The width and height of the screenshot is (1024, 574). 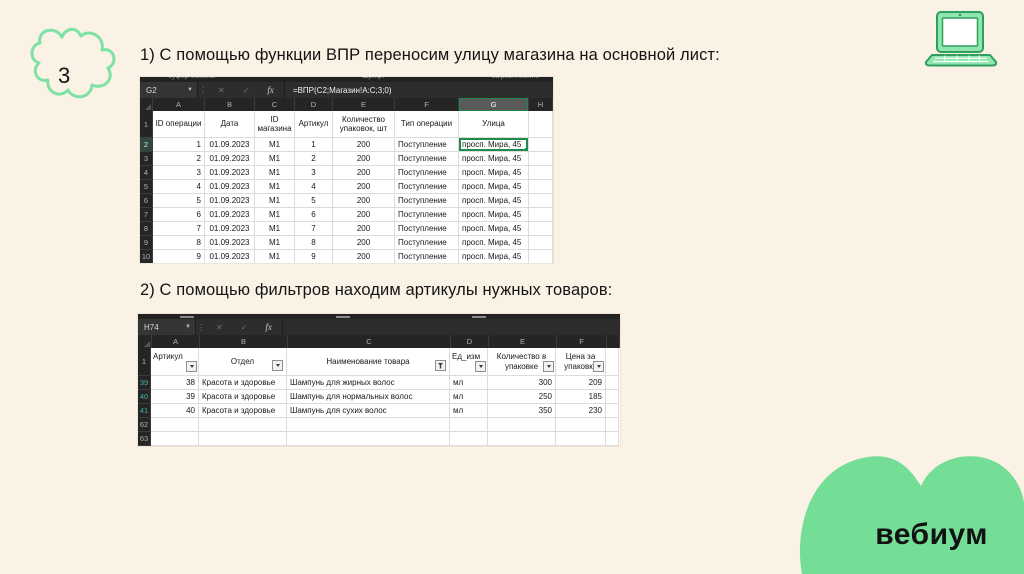 I want to click on cell: Шампунь для нормальных волос, so click(x=368, y=397).